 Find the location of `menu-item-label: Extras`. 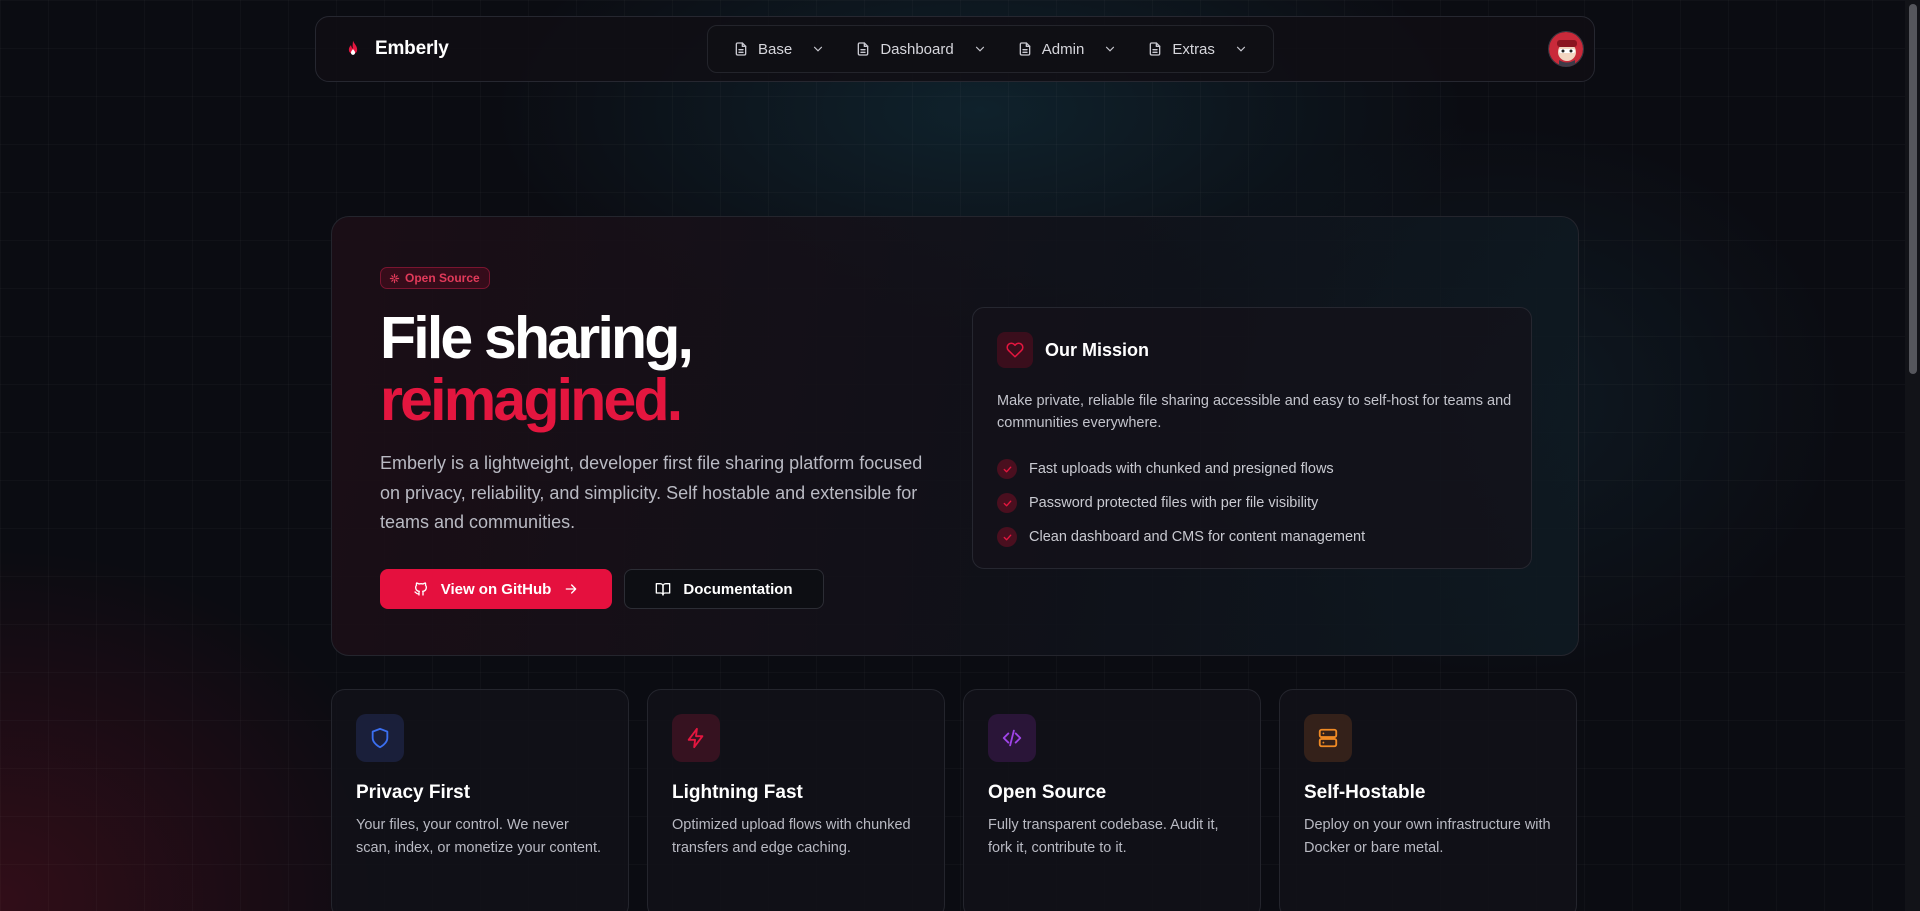

menu-item-label: Extras is located at coordinates (1193, 49).